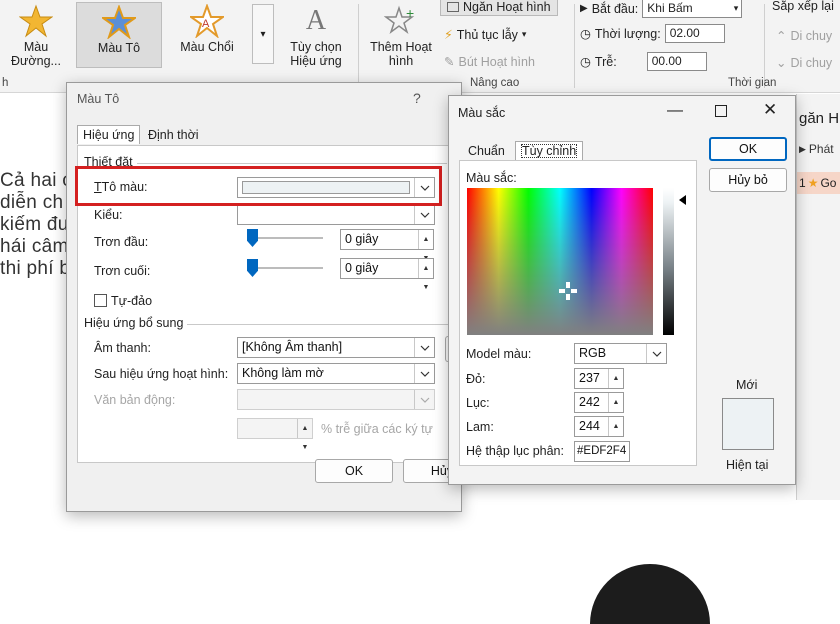 The height and width of the screenshot is (624, 840). I want to click on ngan-hoat-hinh-button: Ngăn Hoạt hình, so click(499, 8).